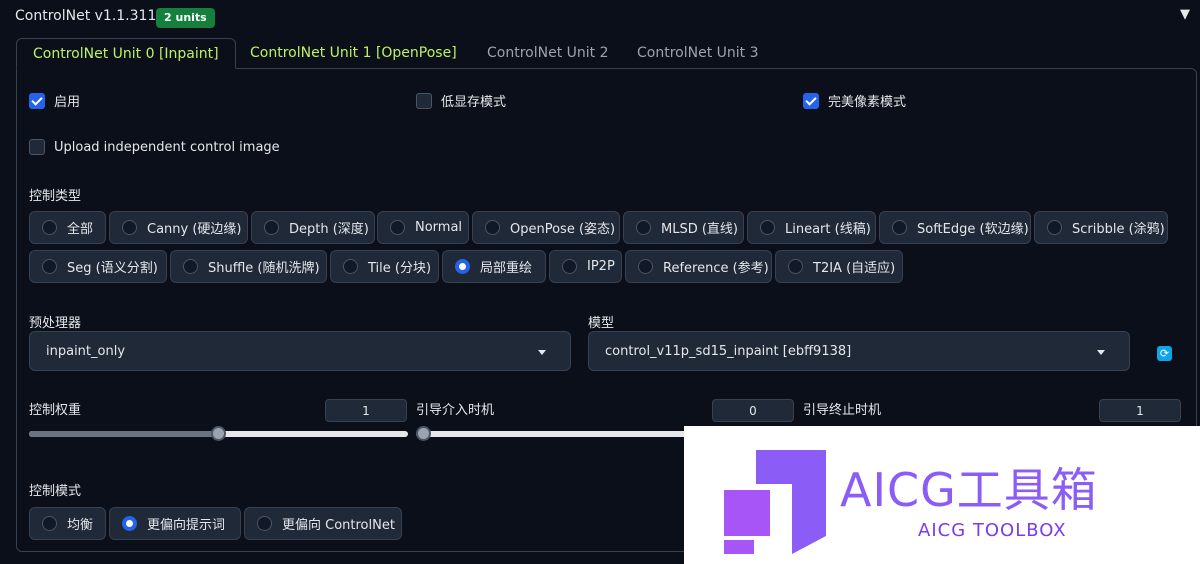 The height and width of the screenshot is (564, 1200). Describe the element at coordinates (300, 351) in the screenshot. I see `preprocessor-select: inpaint_only` at that location.